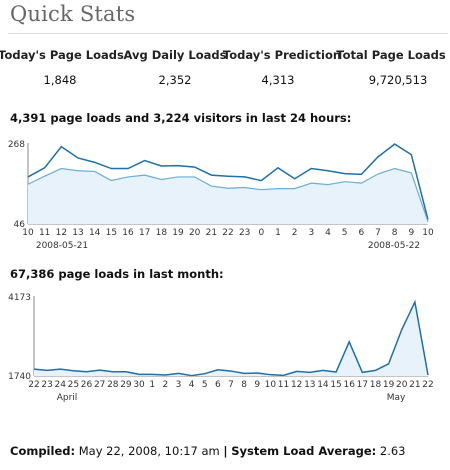 The height and width of the screenshot is (470, 450). What do you see at coordinates (139, 385) in the screenshot?
I see `x-tick-label: 30` at bounding box center [139, 385].